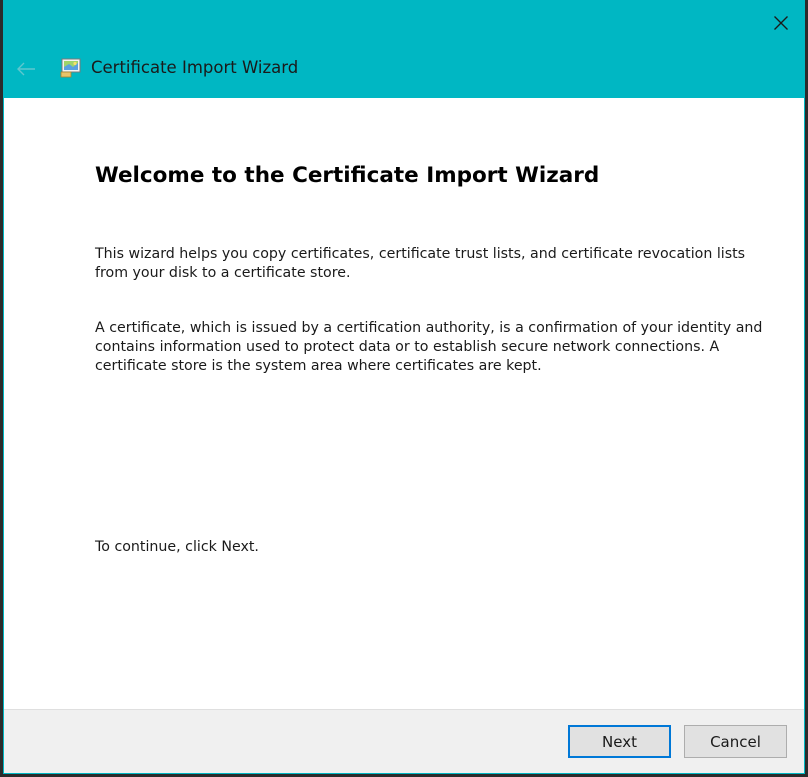 This screenshot has width=808, height=777. Describe the element at coordinates (195, 67) in the screenshot. I see `window-title: Certificate Import Wizard` at that location.